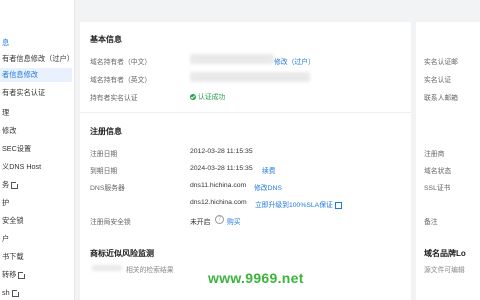  What do you see at coordinates (6, 112) in the screenshot?
I see `sidebar-item-label: 理` at bounding box center [6, 112].